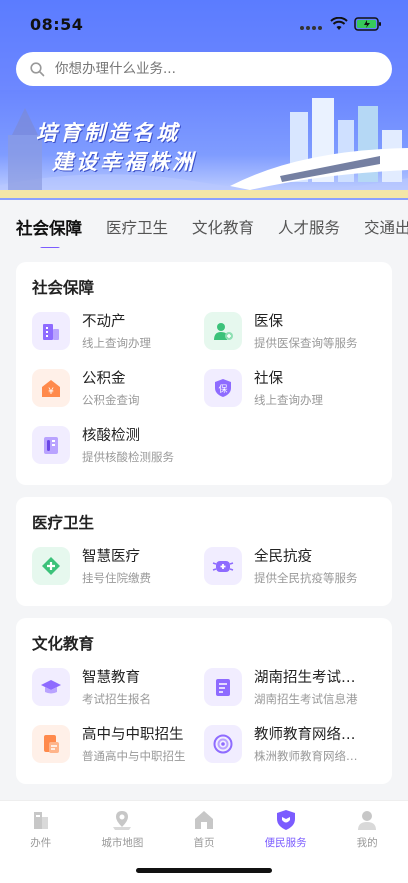 Image resolution: width=408 pixels, height=883 pixels. I want to click on search-icon, so click(37, 68).